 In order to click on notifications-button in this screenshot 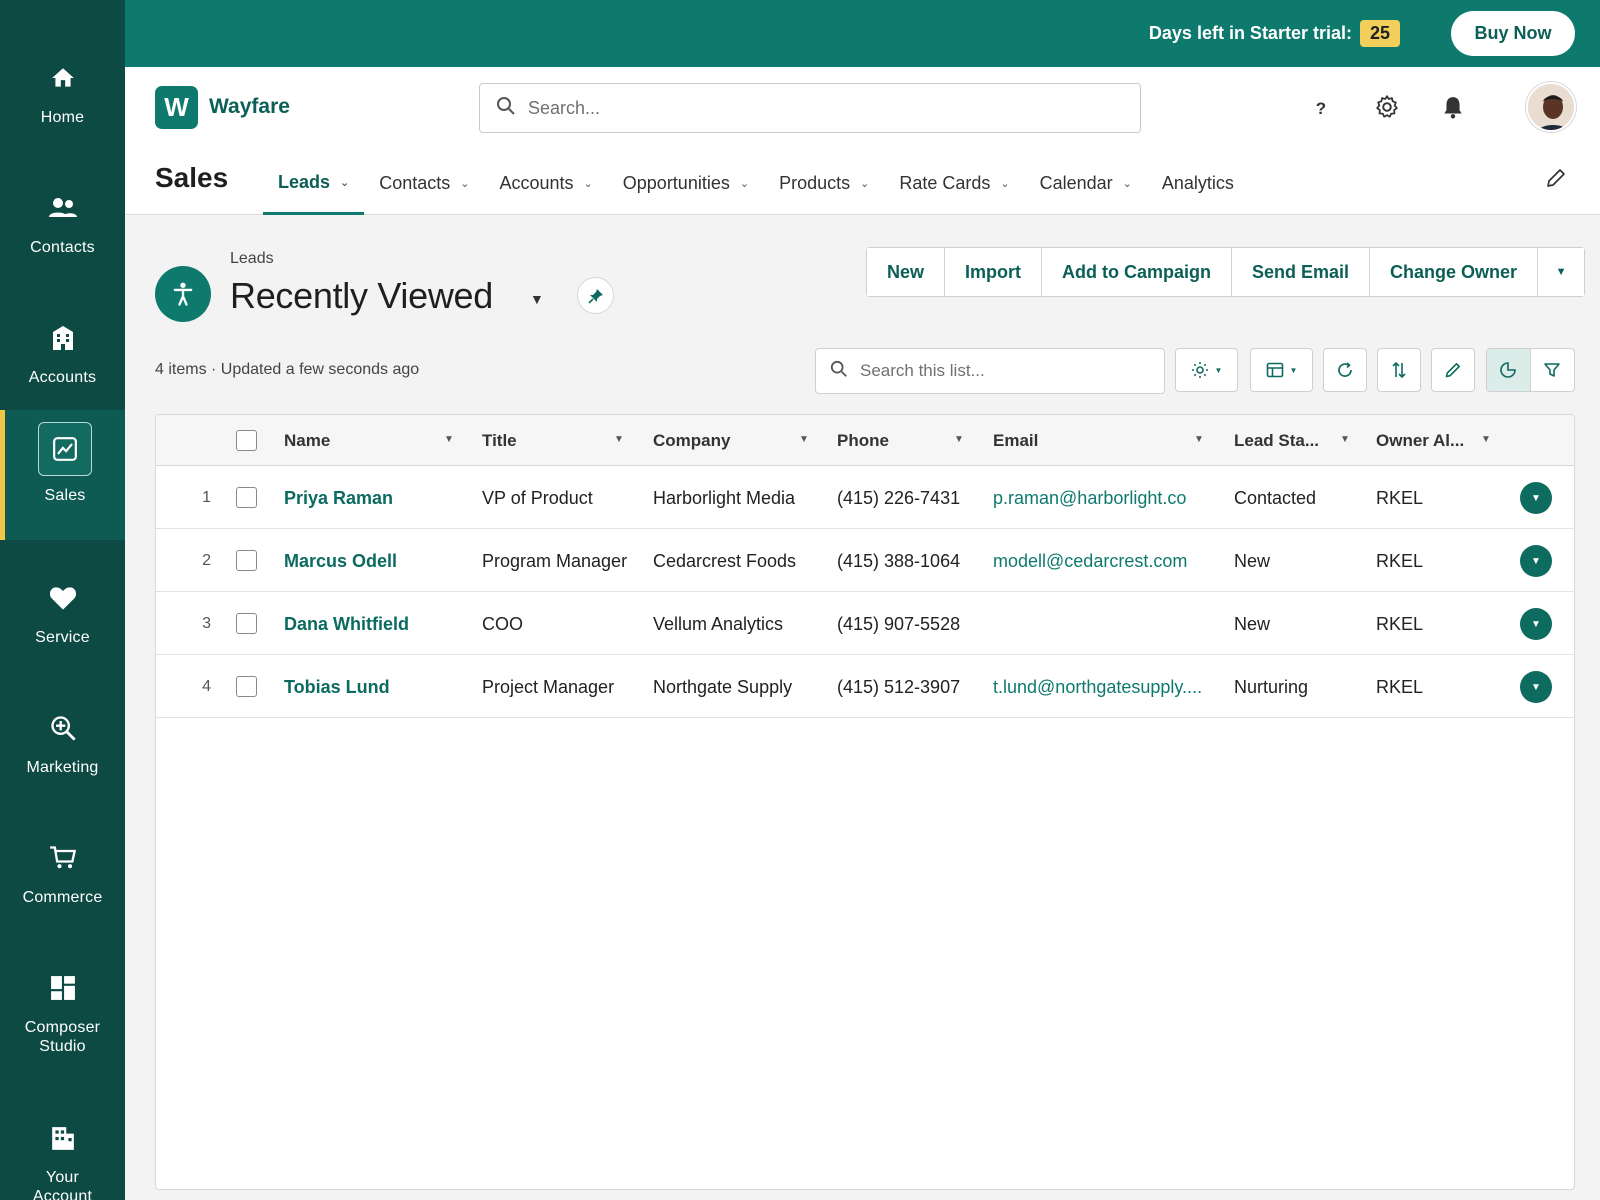, I will do `click(1453, 109)`.